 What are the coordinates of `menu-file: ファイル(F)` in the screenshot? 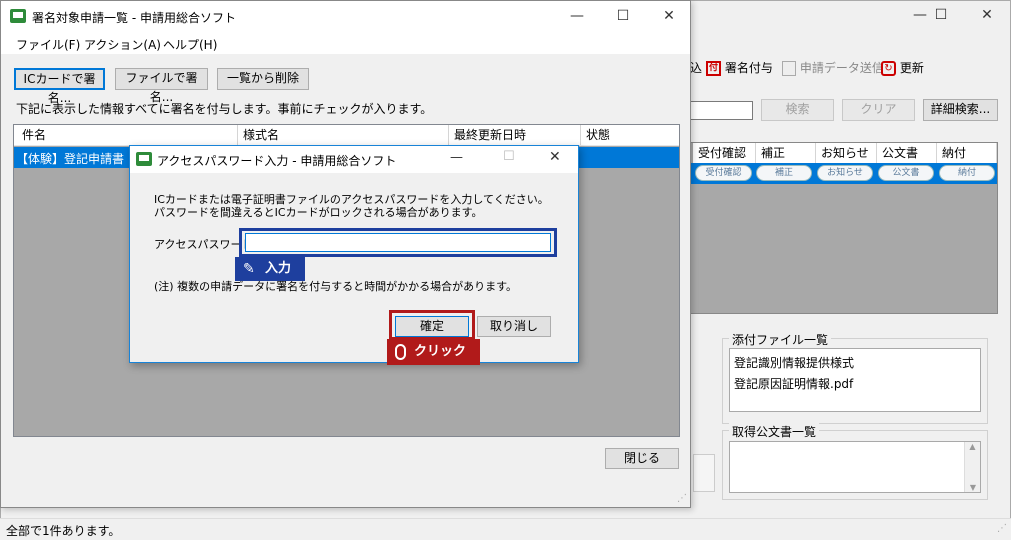 It's located at (48, 44).